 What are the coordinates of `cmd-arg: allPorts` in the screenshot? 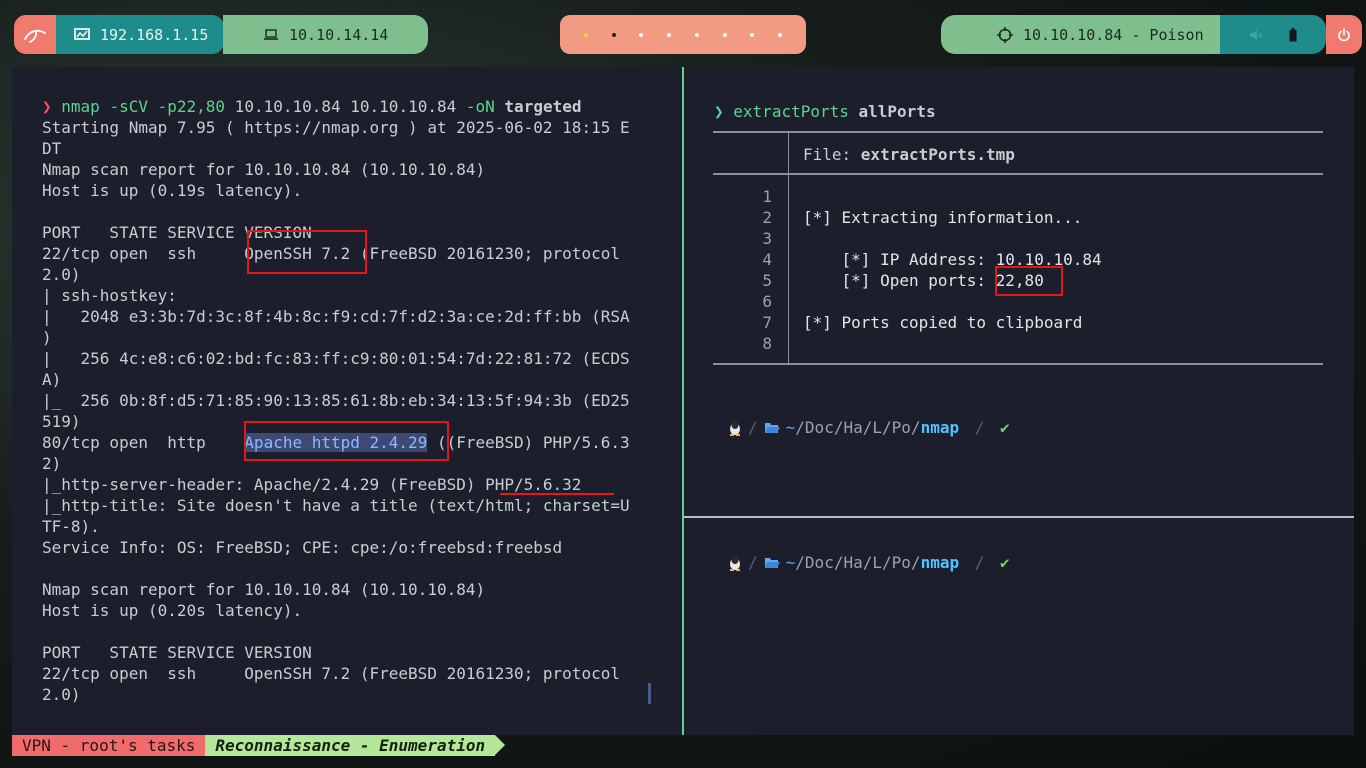 It's located at (897, 111).